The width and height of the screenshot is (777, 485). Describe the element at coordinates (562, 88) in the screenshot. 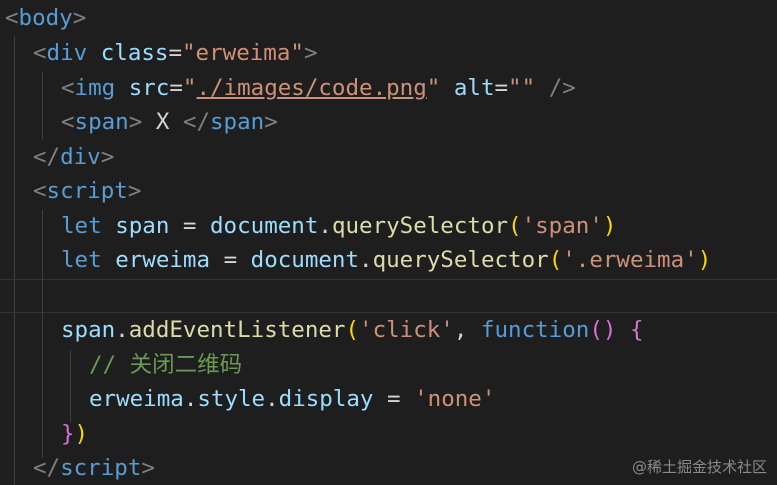

I see `tag-bracket: />` at that location.